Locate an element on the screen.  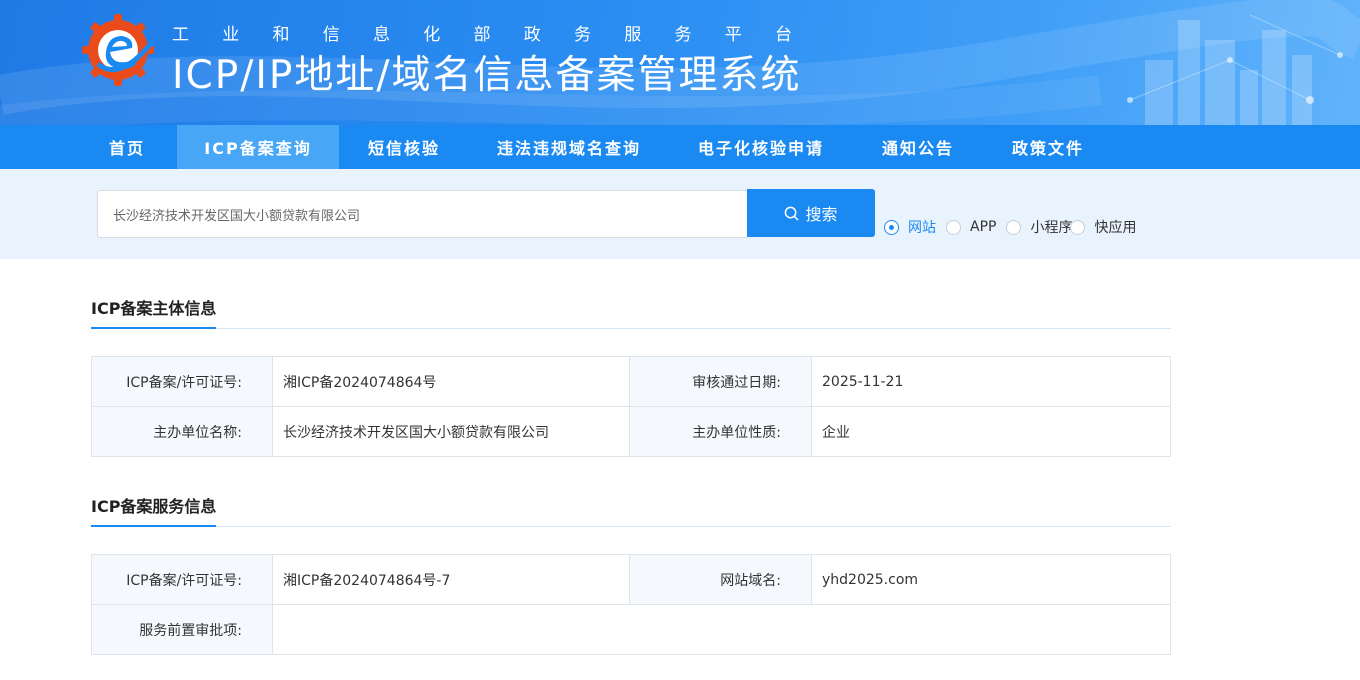
nav-illegal-domain-query: 违法违规域名查询 is located at coordinates (569, 147).